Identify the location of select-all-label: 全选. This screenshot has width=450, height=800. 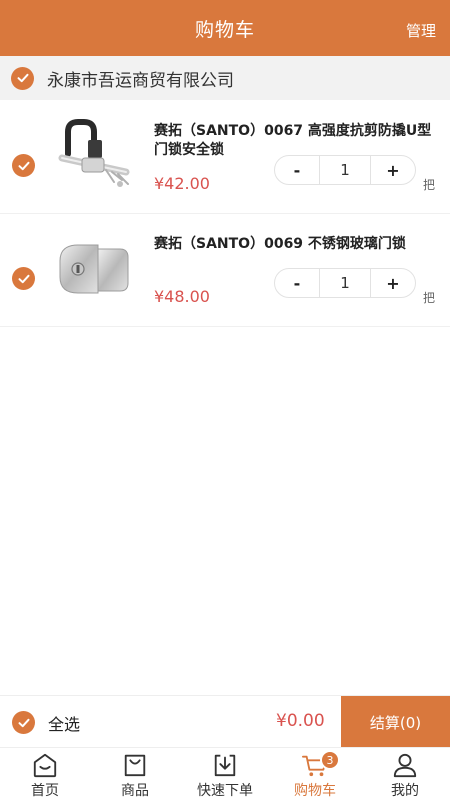
(64, 723).